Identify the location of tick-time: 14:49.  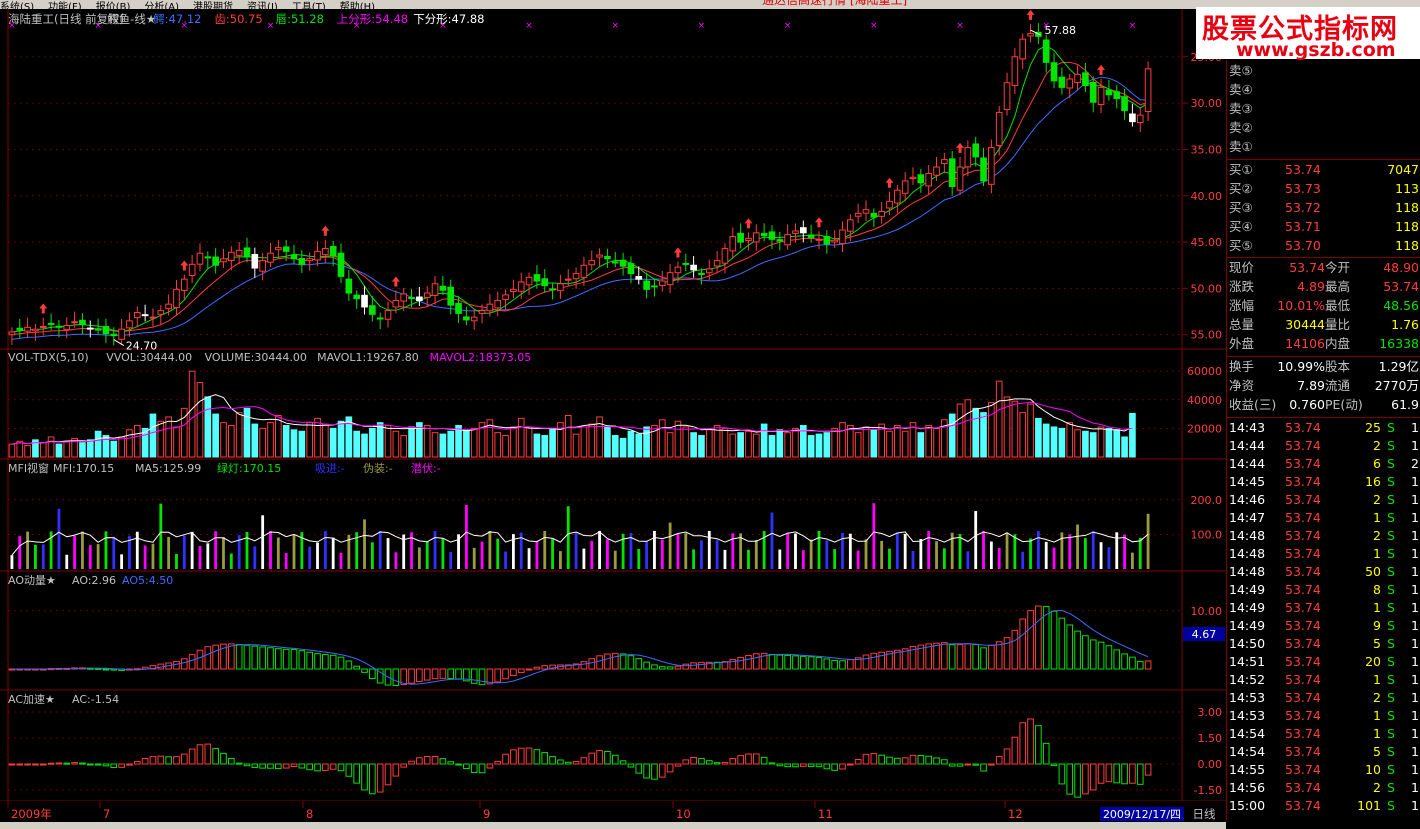
(1247, 589).